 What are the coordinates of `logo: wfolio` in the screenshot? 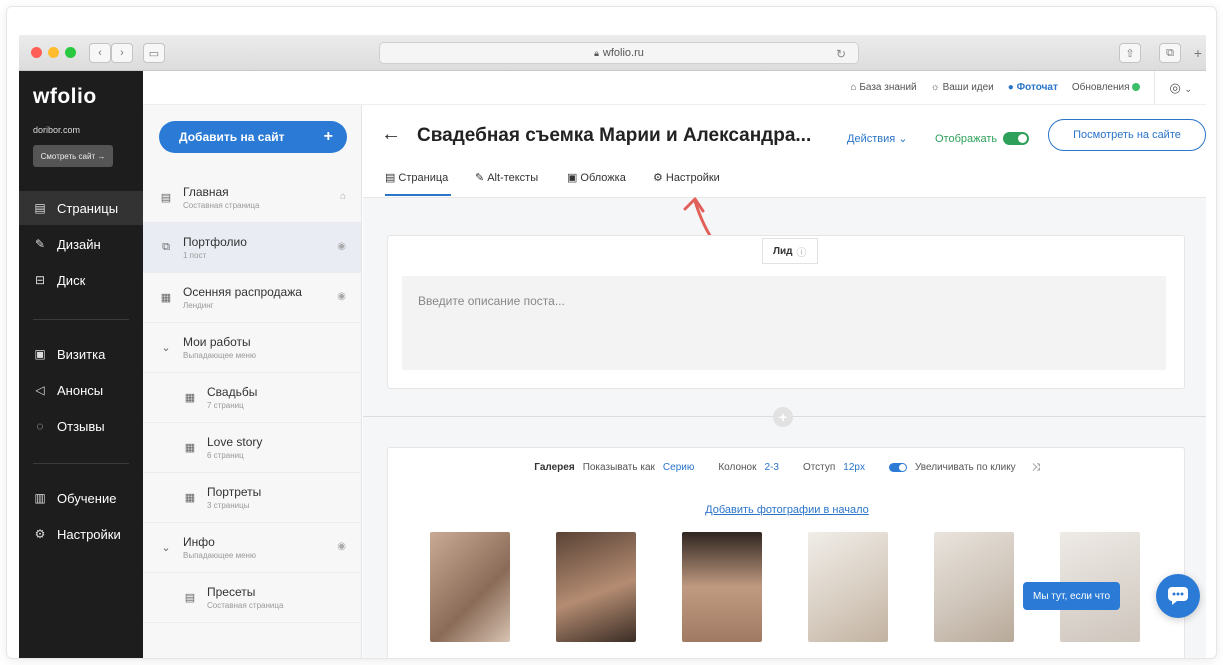 It's located at (65, 97).